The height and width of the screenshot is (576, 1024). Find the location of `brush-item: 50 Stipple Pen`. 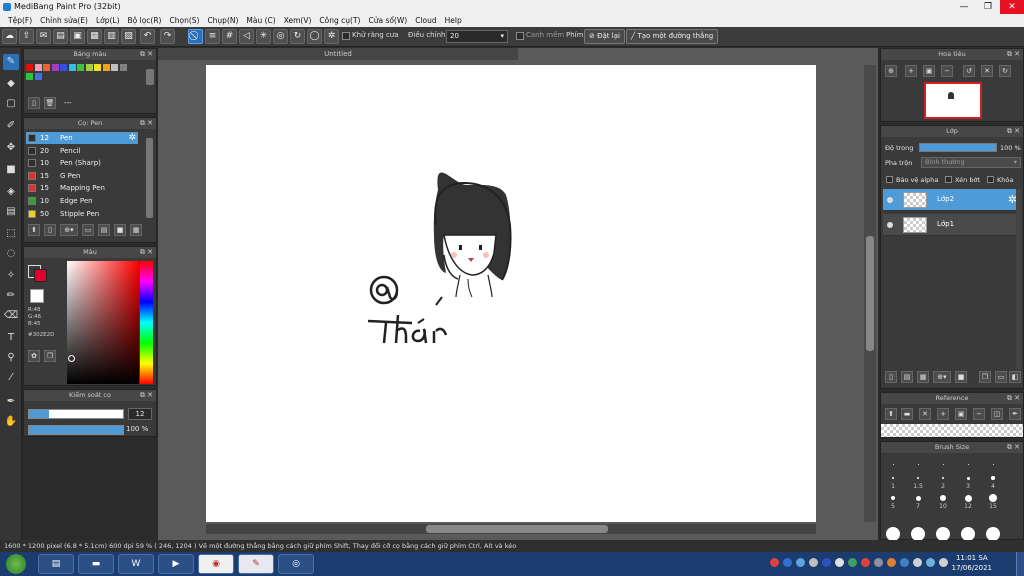

brush-item: 50 Stipple Pen is located at coordinates (82, 214).